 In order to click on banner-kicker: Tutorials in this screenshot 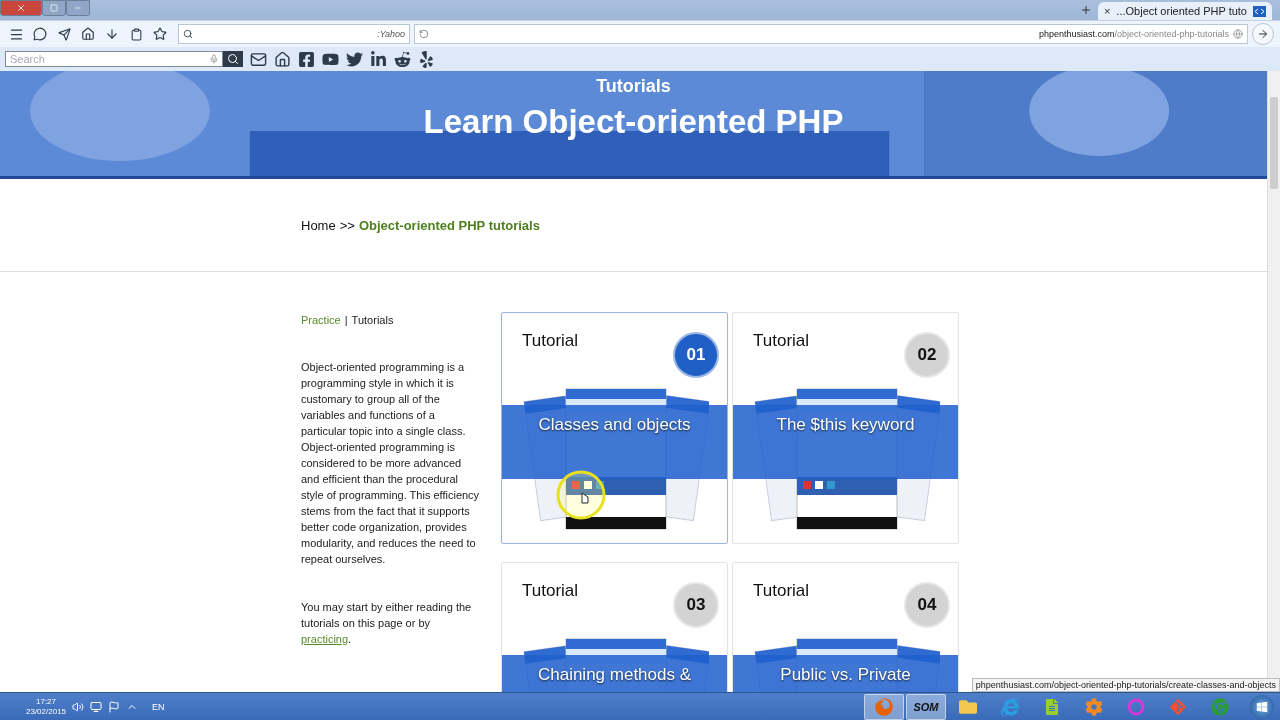, I will do `click(633, 86)`.